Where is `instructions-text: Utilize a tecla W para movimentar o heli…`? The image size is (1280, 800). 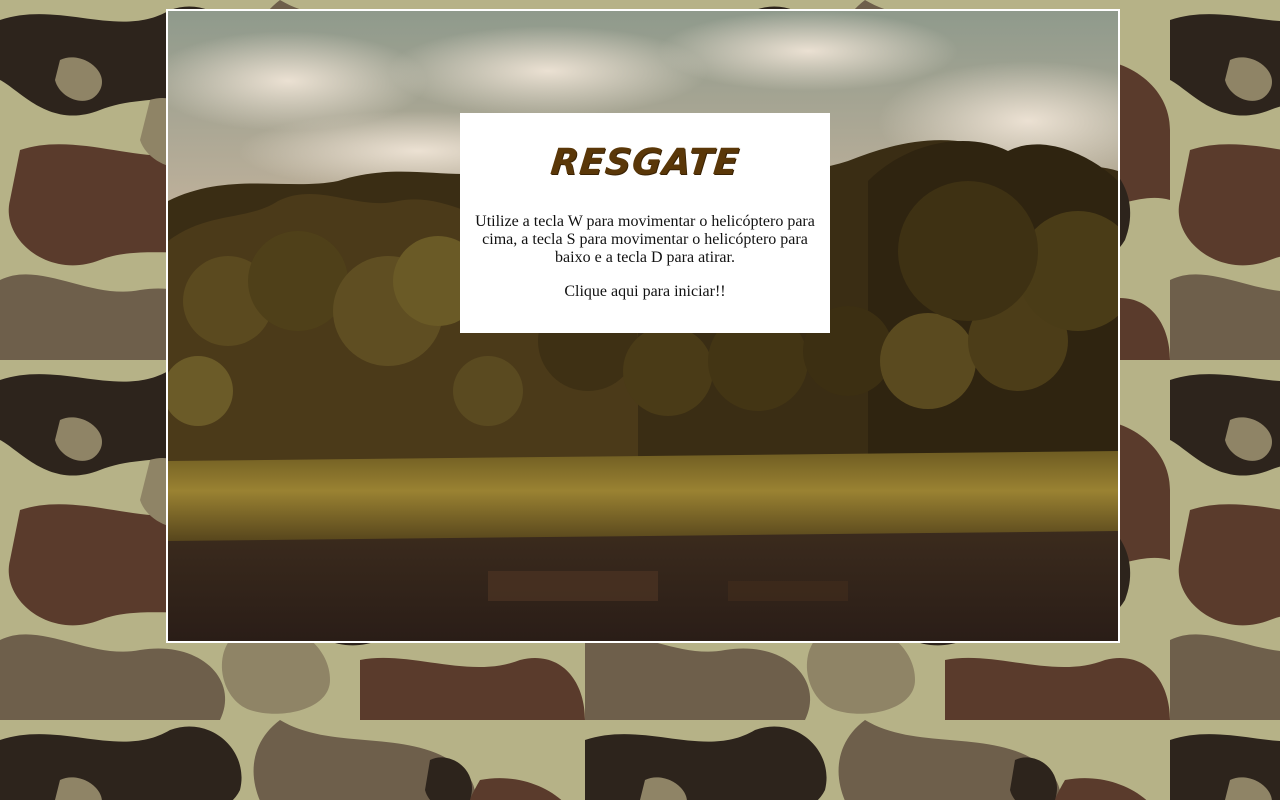
instructions-text: Utilize a tecla W para movimentar o heli… is located at coordinates (645, 239).